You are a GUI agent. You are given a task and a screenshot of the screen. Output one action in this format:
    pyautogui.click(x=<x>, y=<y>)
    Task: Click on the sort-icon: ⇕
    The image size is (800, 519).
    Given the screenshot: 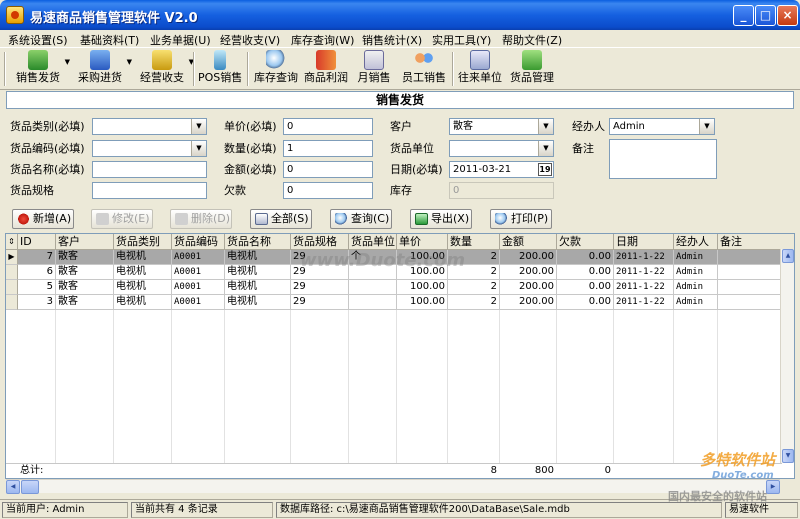 What is the action you would take?
    pyautogui.click(x=12, y=242)
    